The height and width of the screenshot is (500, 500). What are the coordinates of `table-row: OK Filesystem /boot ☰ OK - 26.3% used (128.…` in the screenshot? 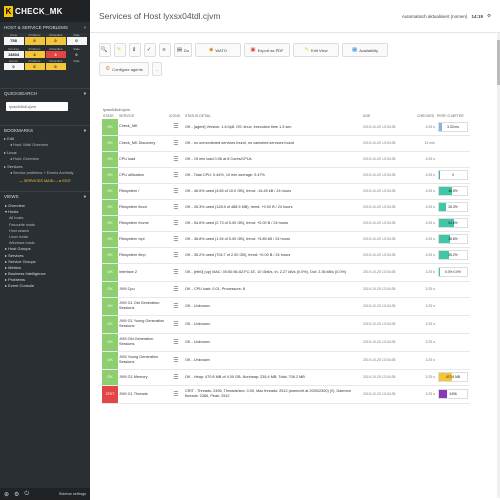 It's located at (286, 207).